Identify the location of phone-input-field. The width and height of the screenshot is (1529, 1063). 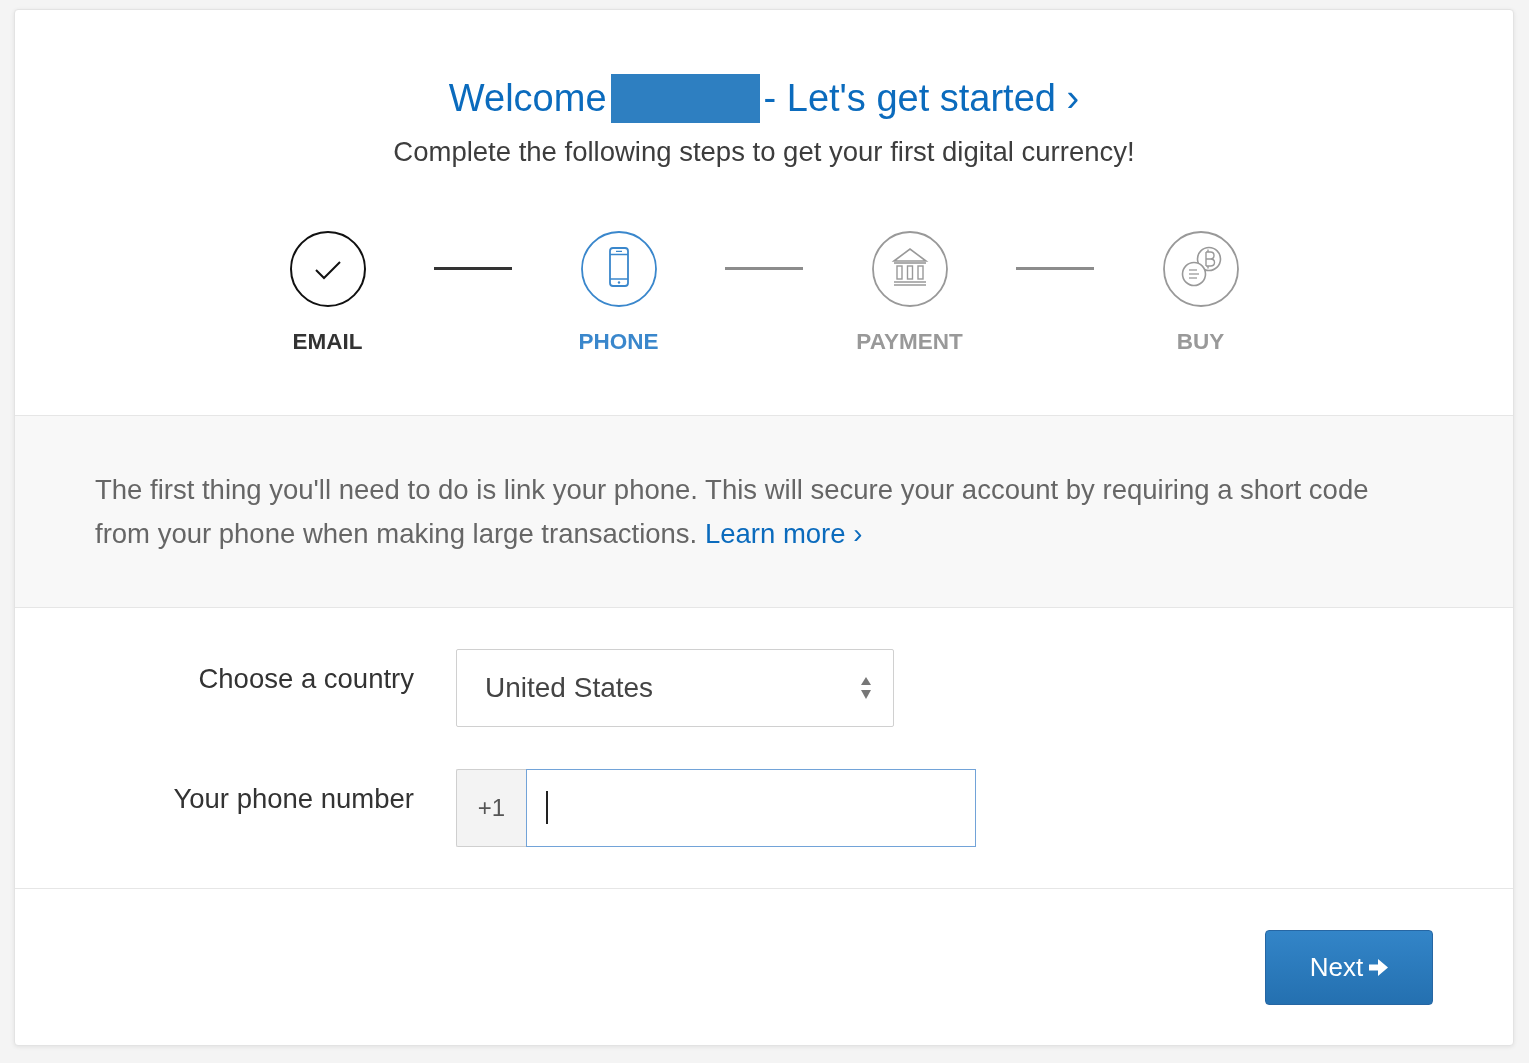
(751, 808).